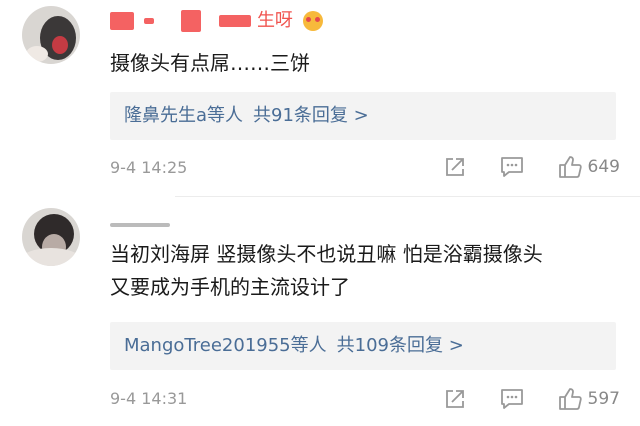  What do you see at coordinates (184, 115) in the screenshot?
I see `replies-users: 隆鼻先生a等人` at bounding box center [184, 115].